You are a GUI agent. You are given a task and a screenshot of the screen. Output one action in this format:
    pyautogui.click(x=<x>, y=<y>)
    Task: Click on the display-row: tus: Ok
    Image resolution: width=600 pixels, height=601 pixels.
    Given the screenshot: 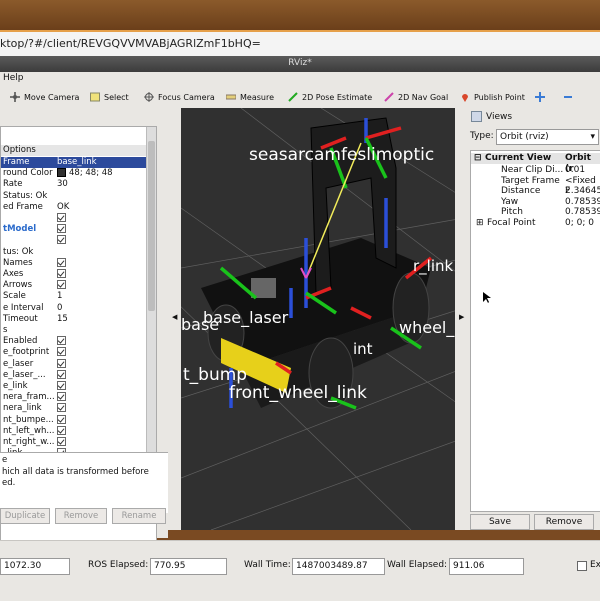 What is the action you would take?
    pyautogui.click(x=78, y=252)
    